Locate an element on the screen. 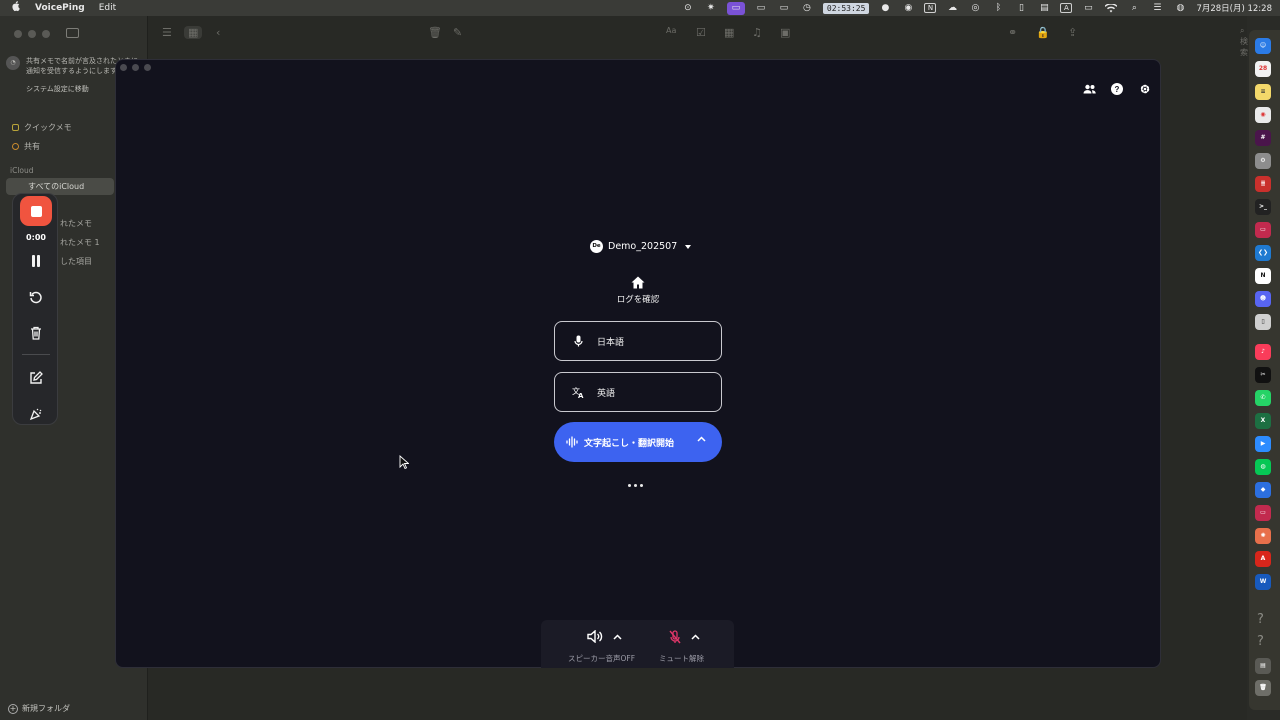  system-settings-icon: ⚙ is located at coordinates (1263, 161).